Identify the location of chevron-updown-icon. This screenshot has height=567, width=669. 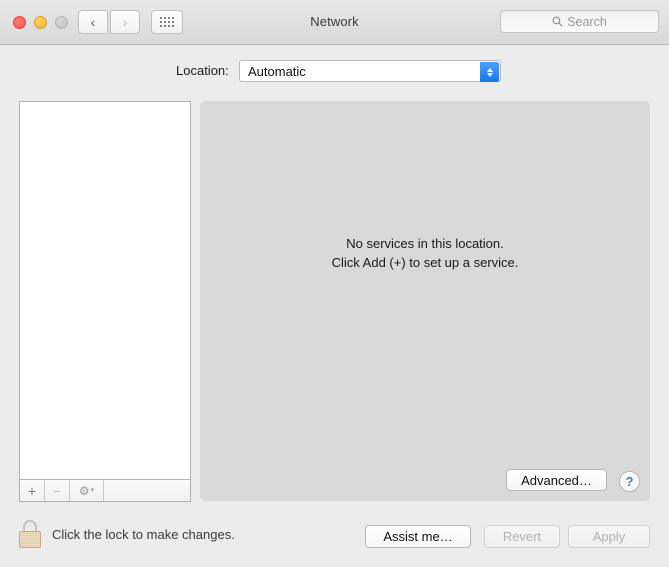
(489, 72).